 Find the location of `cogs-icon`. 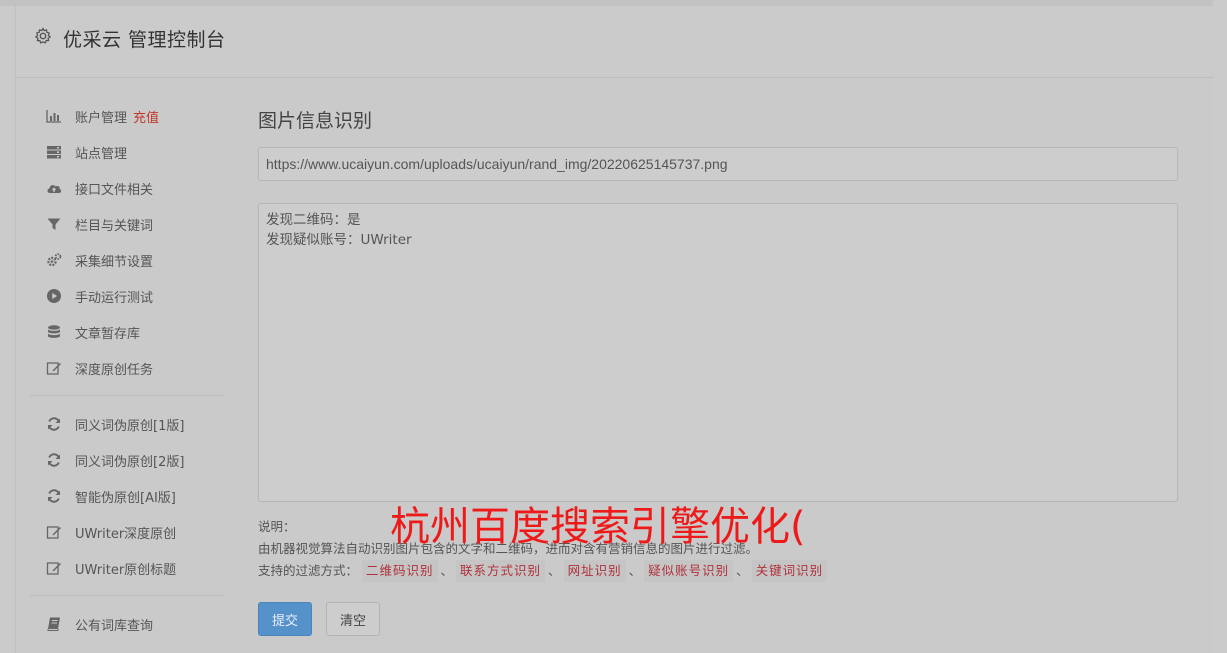

cogs-icon is located at coordinates (54, 260).